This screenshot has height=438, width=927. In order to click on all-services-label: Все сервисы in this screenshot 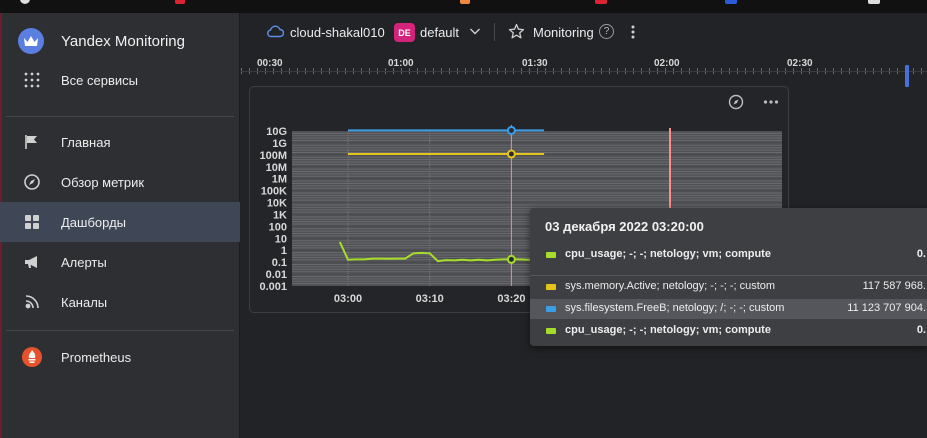, I will do `click(99, 80)`.